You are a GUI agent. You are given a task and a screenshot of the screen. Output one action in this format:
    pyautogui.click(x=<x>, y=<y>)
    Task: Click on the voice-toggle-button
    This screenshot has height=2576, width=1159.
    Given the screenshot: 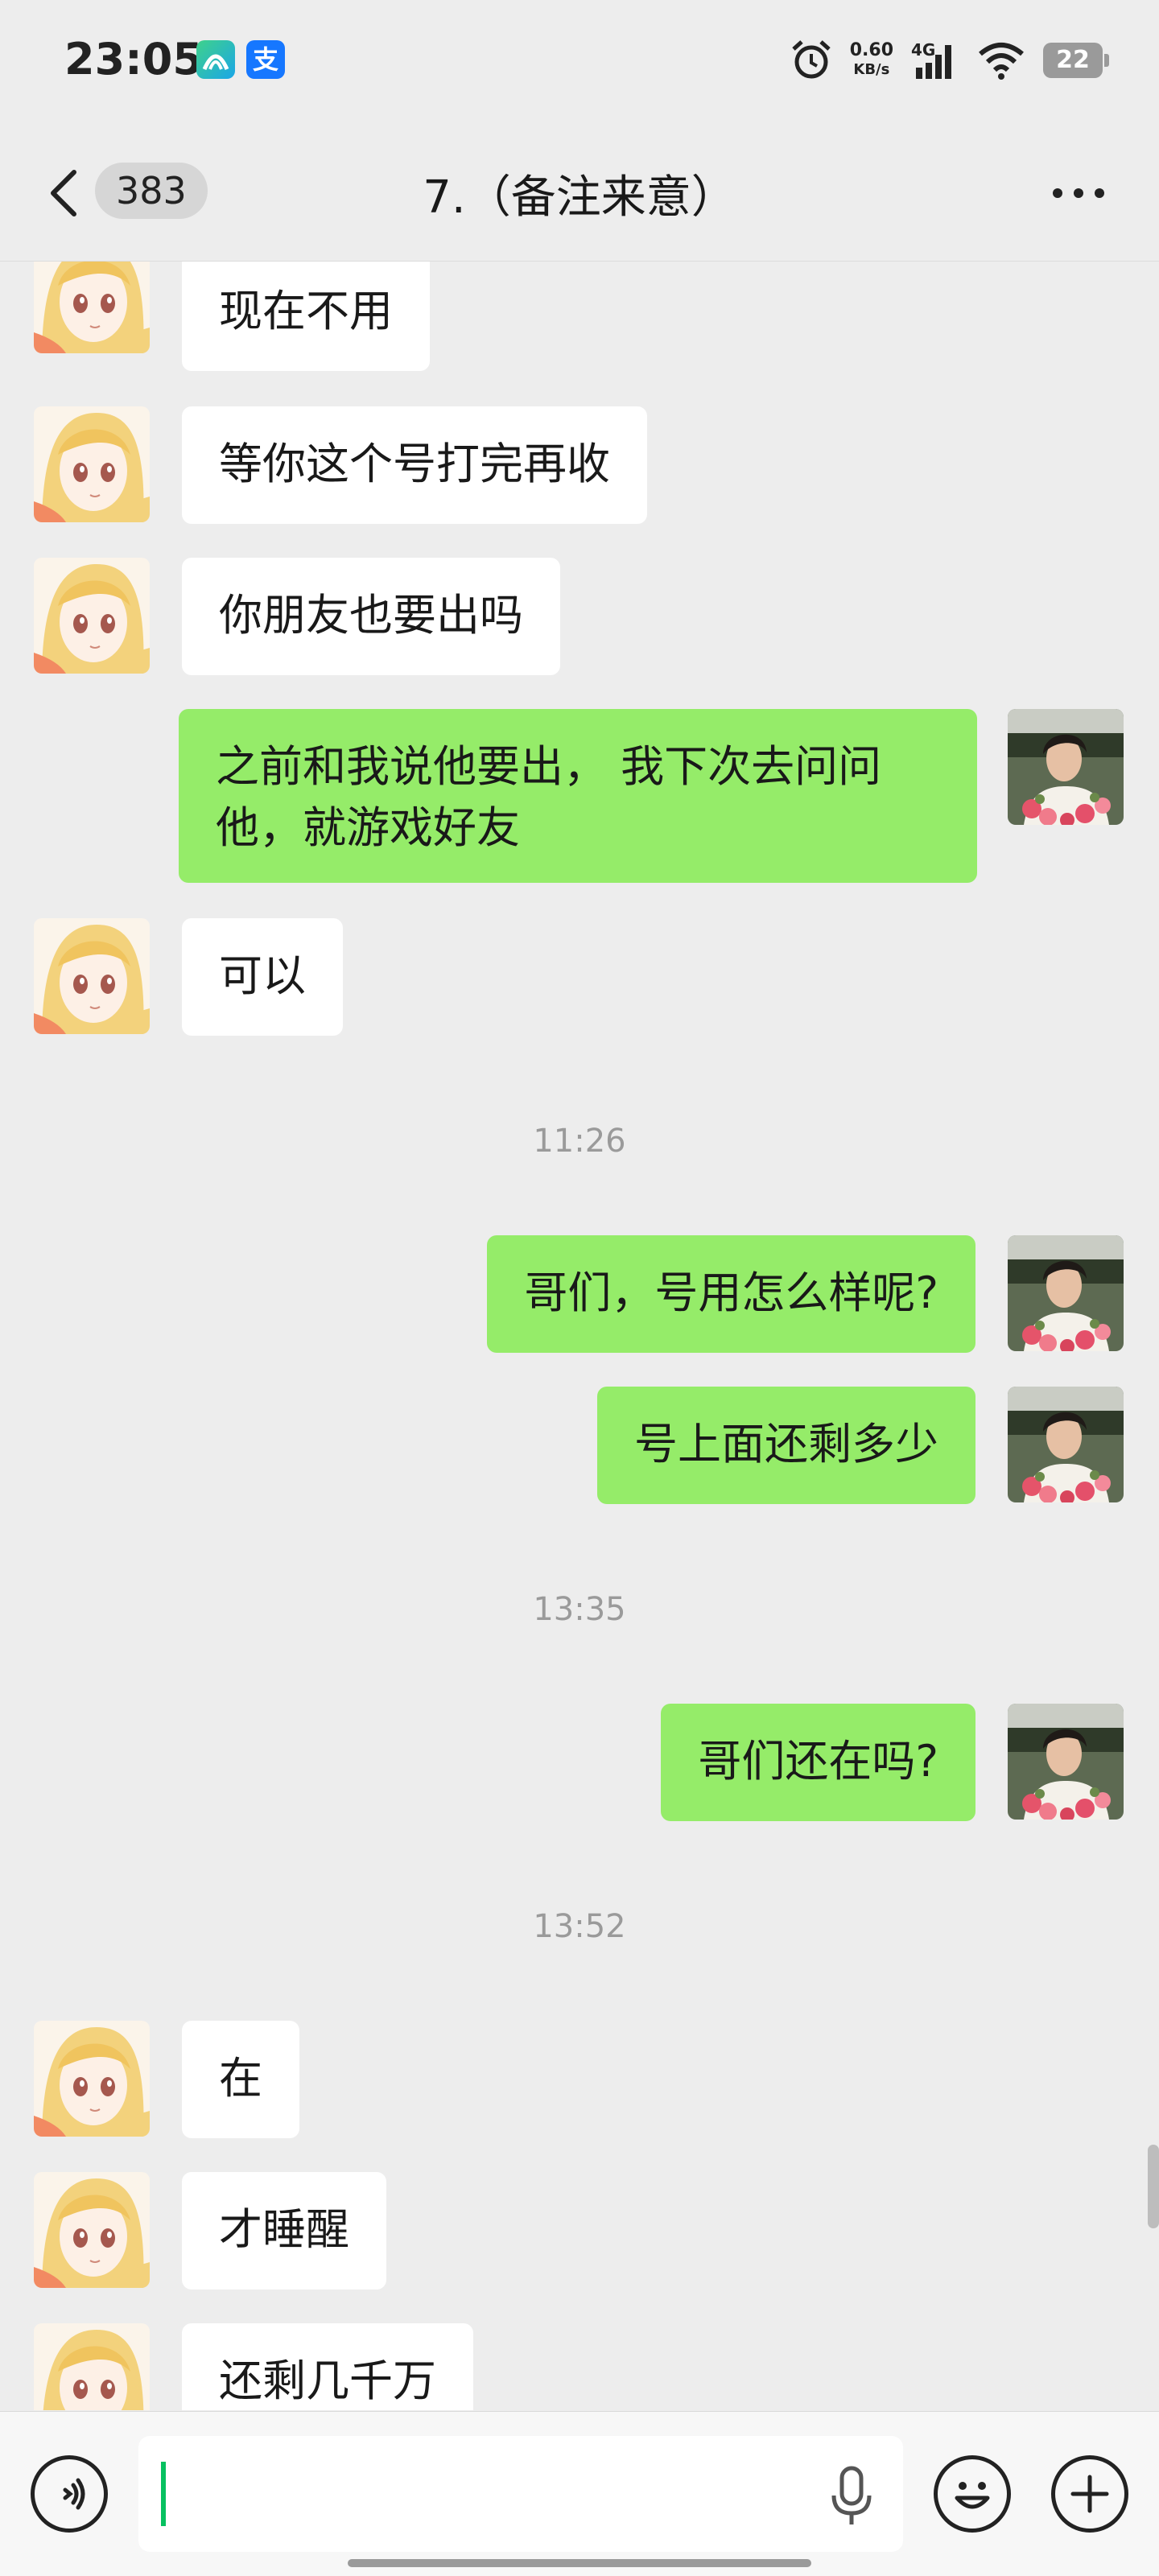 What is the action you would take?
    pyautogui.click(x=69, y=2494)
    